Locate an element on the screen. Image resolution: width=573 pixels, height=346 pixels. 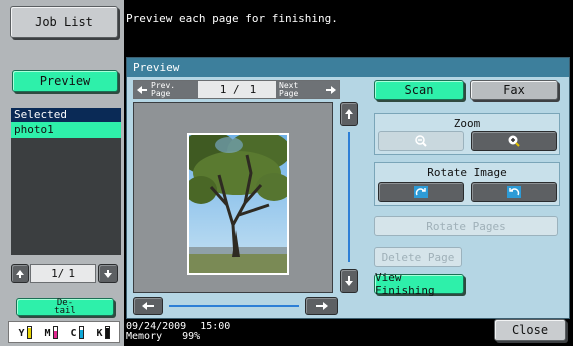
horizontal-scrollbar is located at coordinates (235, 306).